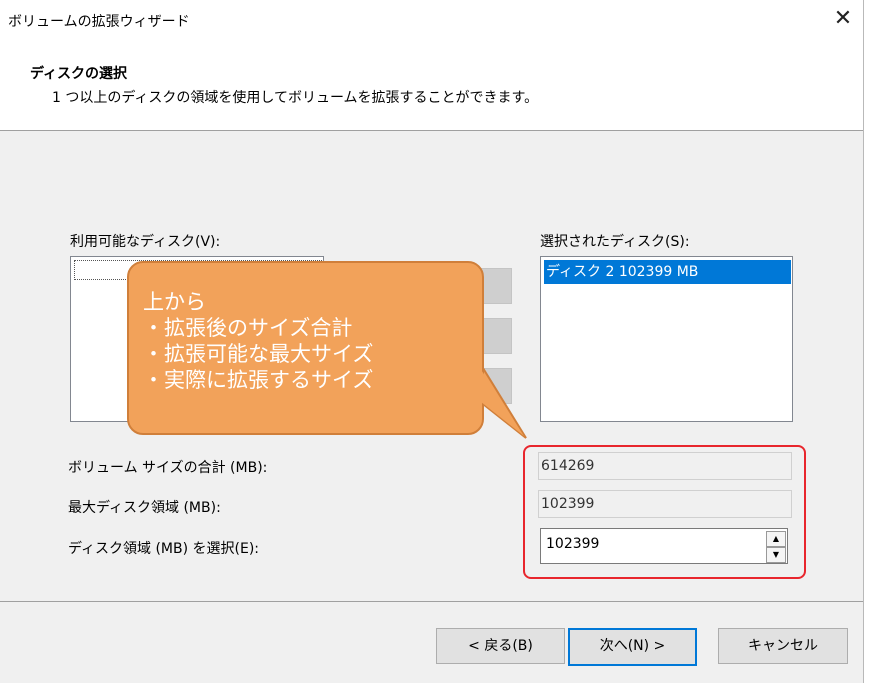  Describe the element at coordinates (164, 549) in the screenshot. I see `select-space-label: ディスク領域 (MB) を選択(E):` at that location.